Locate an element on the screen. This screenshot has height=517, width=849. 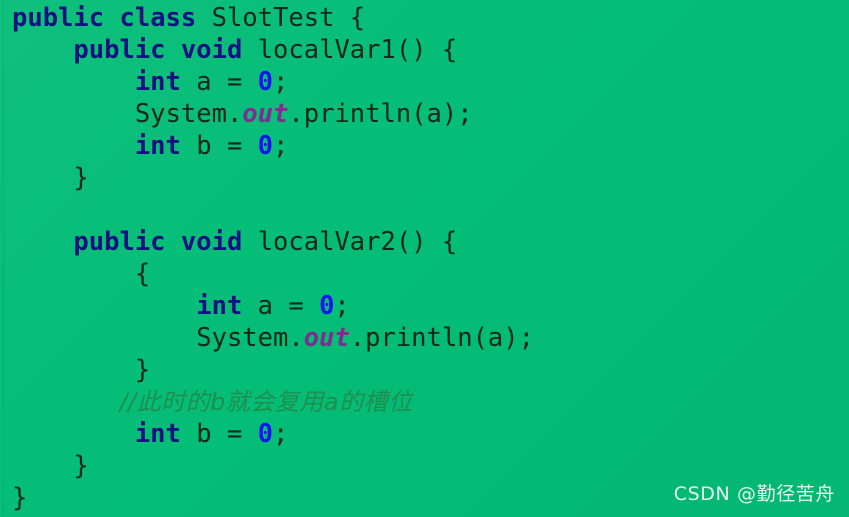
code-token-id: localVar2 is located at coordinates (326, 242).